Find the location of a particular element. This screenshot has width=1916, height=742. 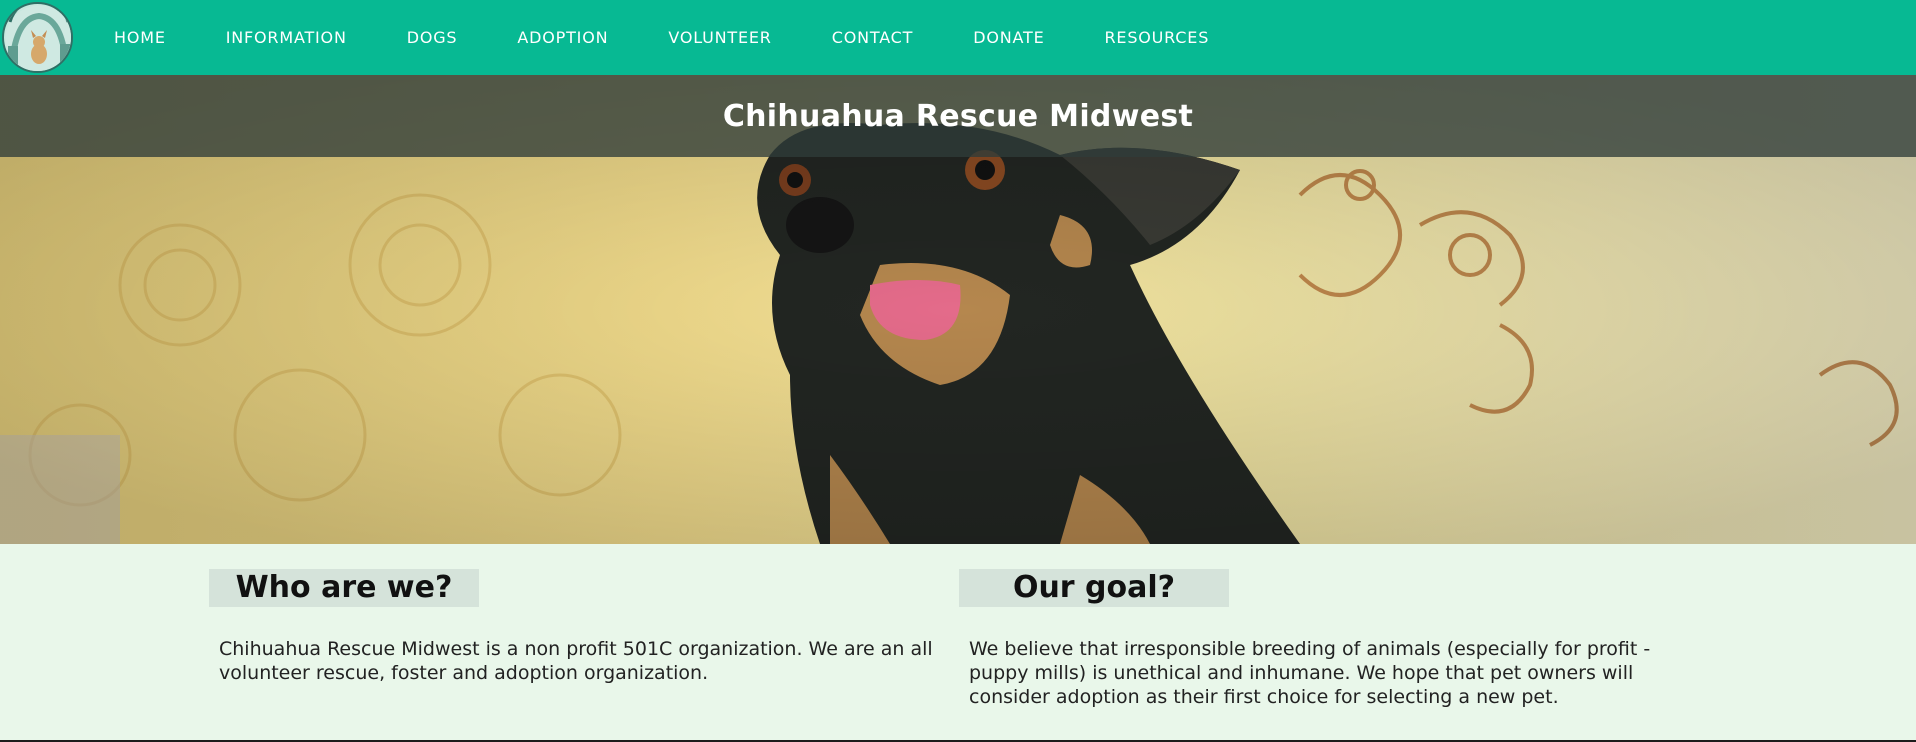

nav-volunteer: VOLUNTEER is located at coordinates (719, 37).